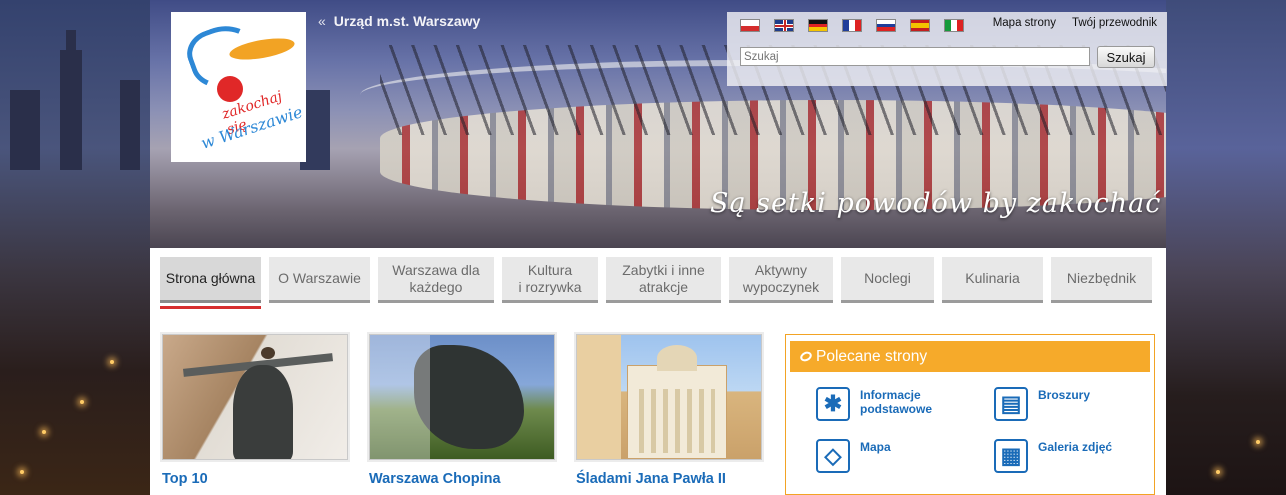 Image resolution: width=1286 pixels, height=495 pixels. What do you see at coordinates (1011, 456) in the screenshot?
I see `gallery-icon: ▦` at bounding box center [1011, 456].